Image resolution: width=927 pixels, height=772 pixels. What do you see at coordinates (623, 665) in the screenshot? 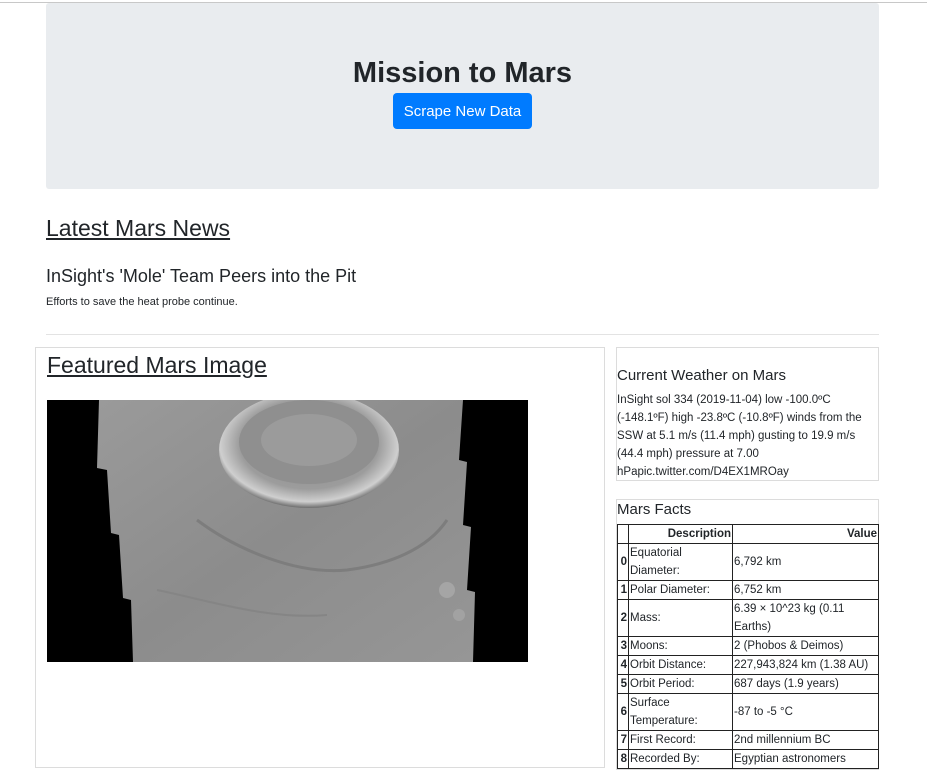
I see `row-index: 4` at bounding box center [623, 665].